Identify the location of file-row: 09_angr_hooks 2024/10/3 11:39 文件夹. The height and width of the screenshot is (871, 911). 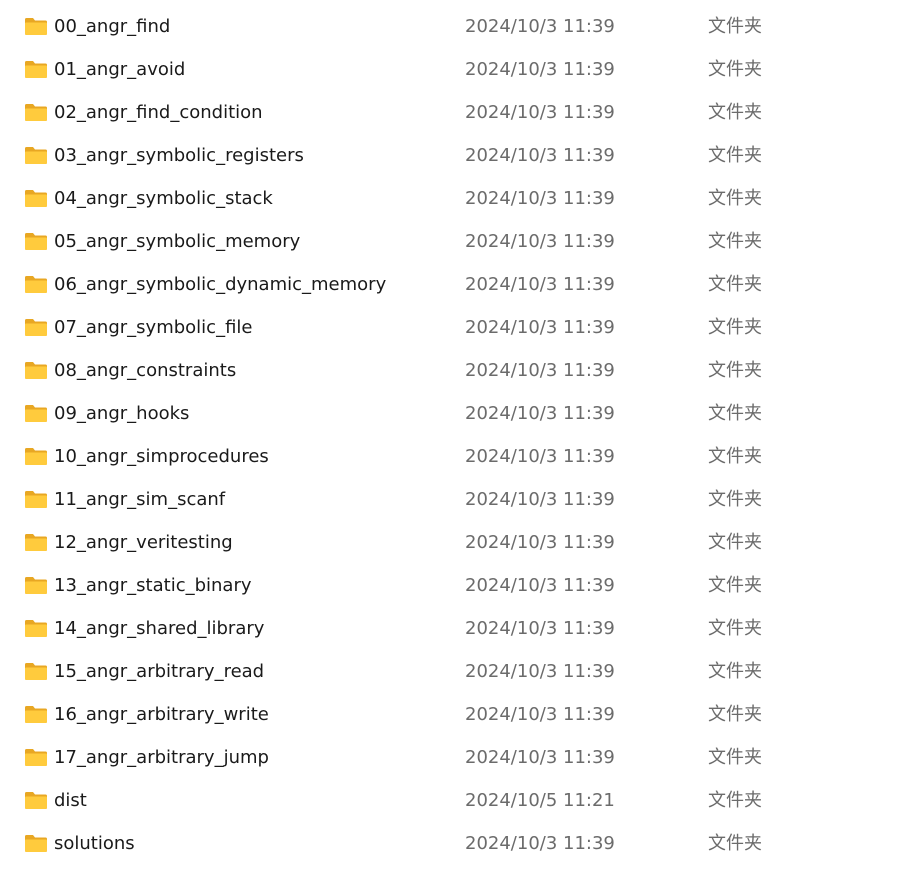
(455, 413).